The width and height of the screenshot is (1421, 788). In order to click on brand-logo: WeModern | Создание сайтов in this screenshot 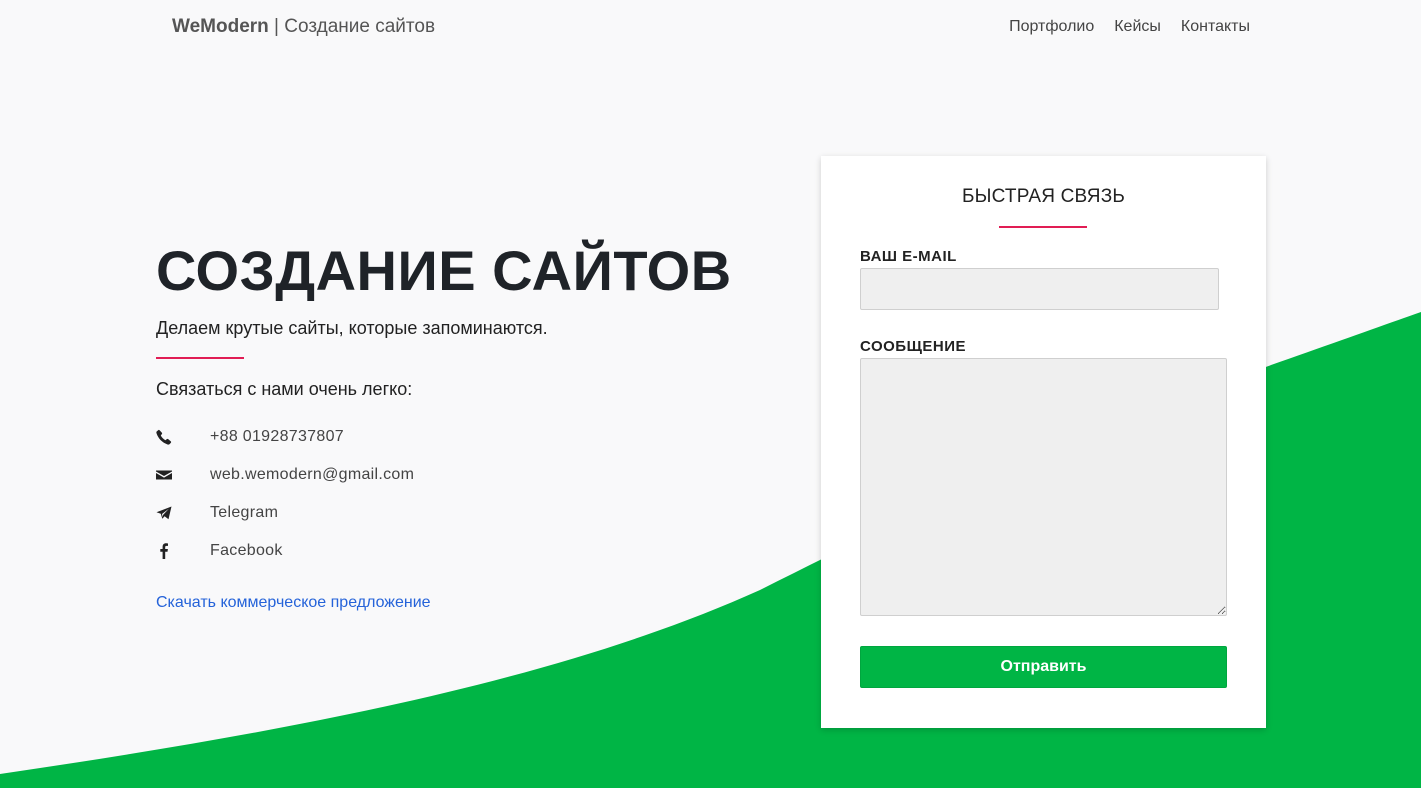, I will do `click(303, 27)`.